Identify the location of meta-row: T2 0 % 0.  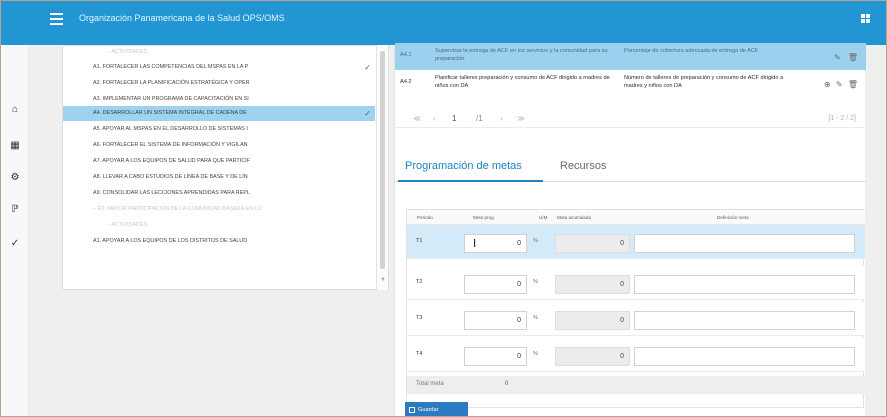
(636, 283).